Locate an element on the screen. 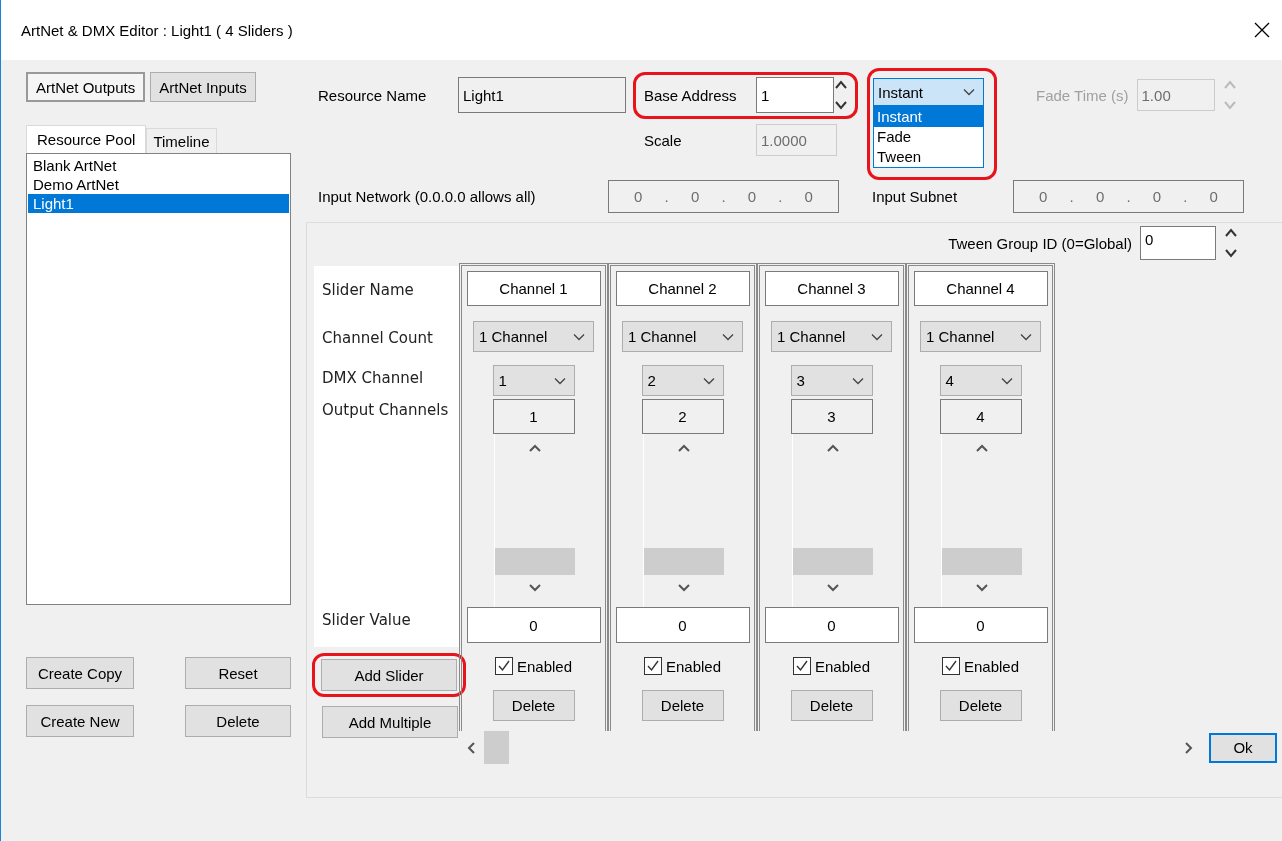 This screenshot has width=1282, height=841. add-slider-button: Add Slider is located at coordinates (389, 675).